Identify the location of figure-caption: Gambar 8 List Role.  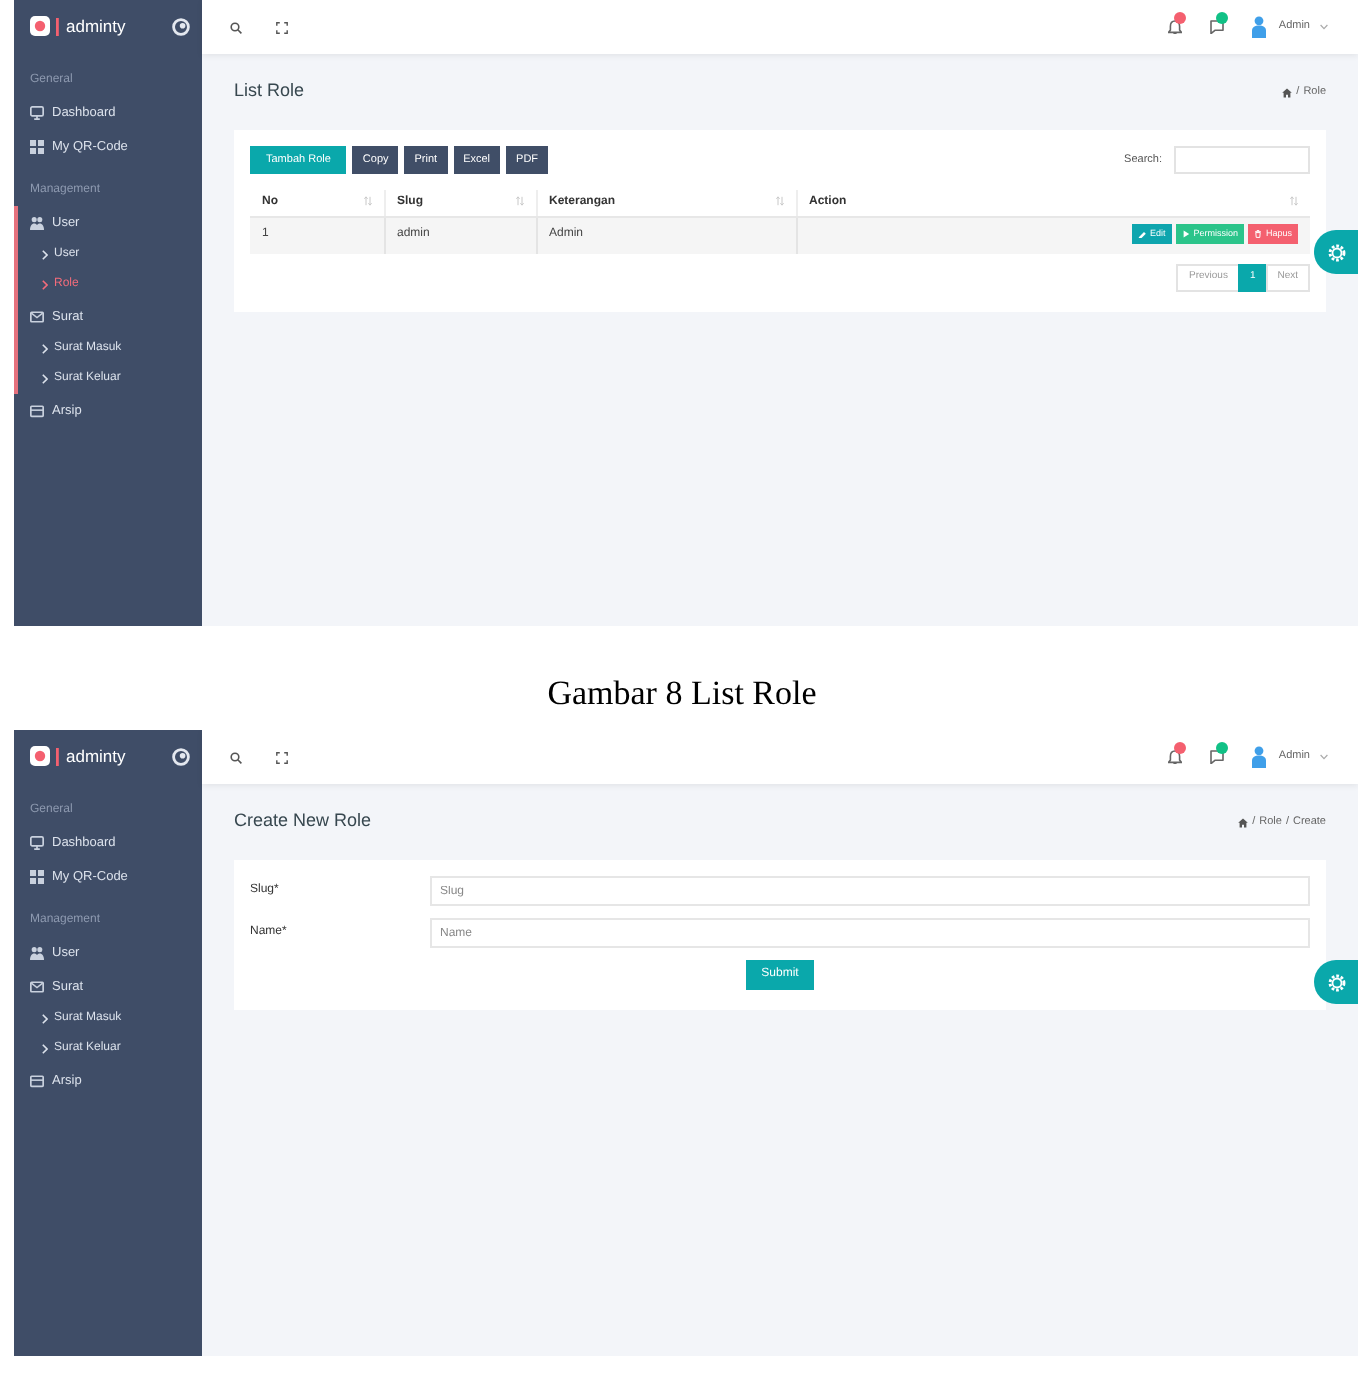
(682, 694).